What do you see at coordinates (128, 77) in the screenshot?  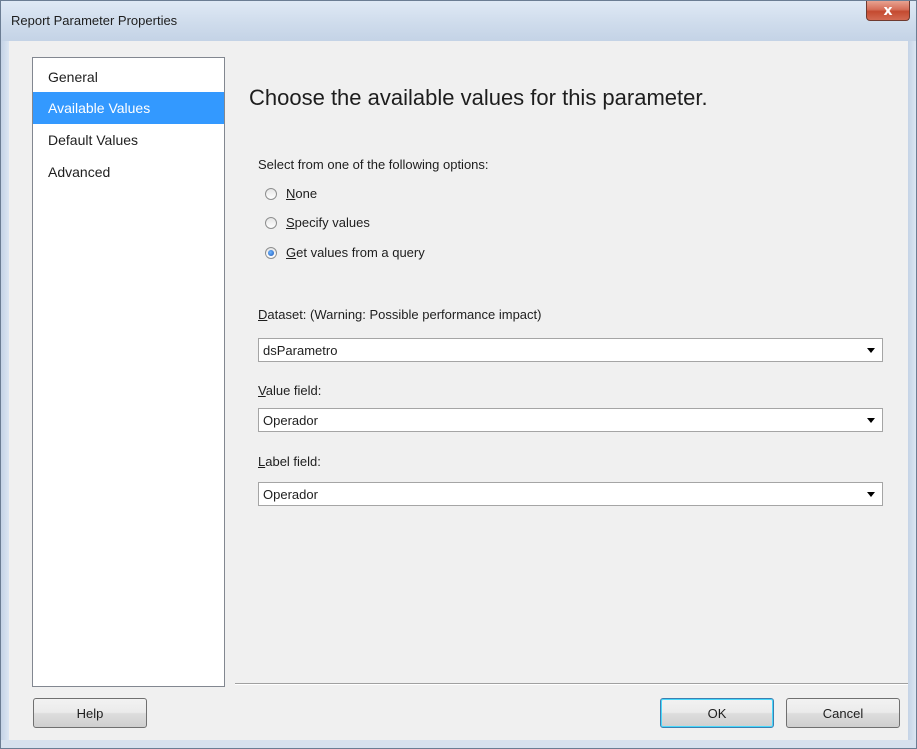 I see `nav-item-general: General` at bounding box center [128, 77].